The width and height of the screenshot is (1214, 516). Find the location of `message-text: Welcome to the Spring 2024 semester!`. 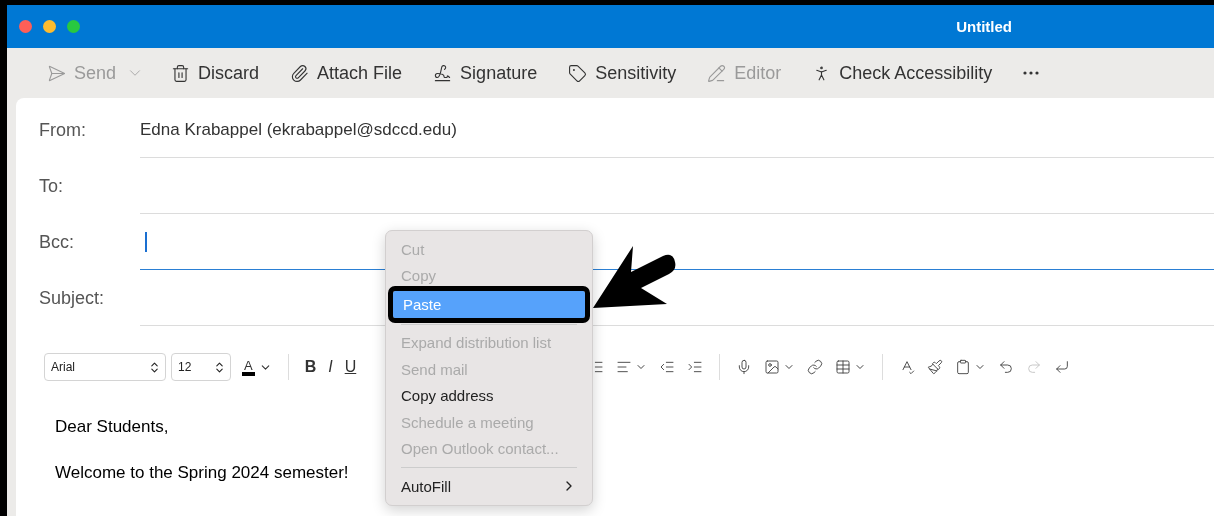

message-text: Welcome to the Spring 2024 semester! is located at coordinates (202, 473).